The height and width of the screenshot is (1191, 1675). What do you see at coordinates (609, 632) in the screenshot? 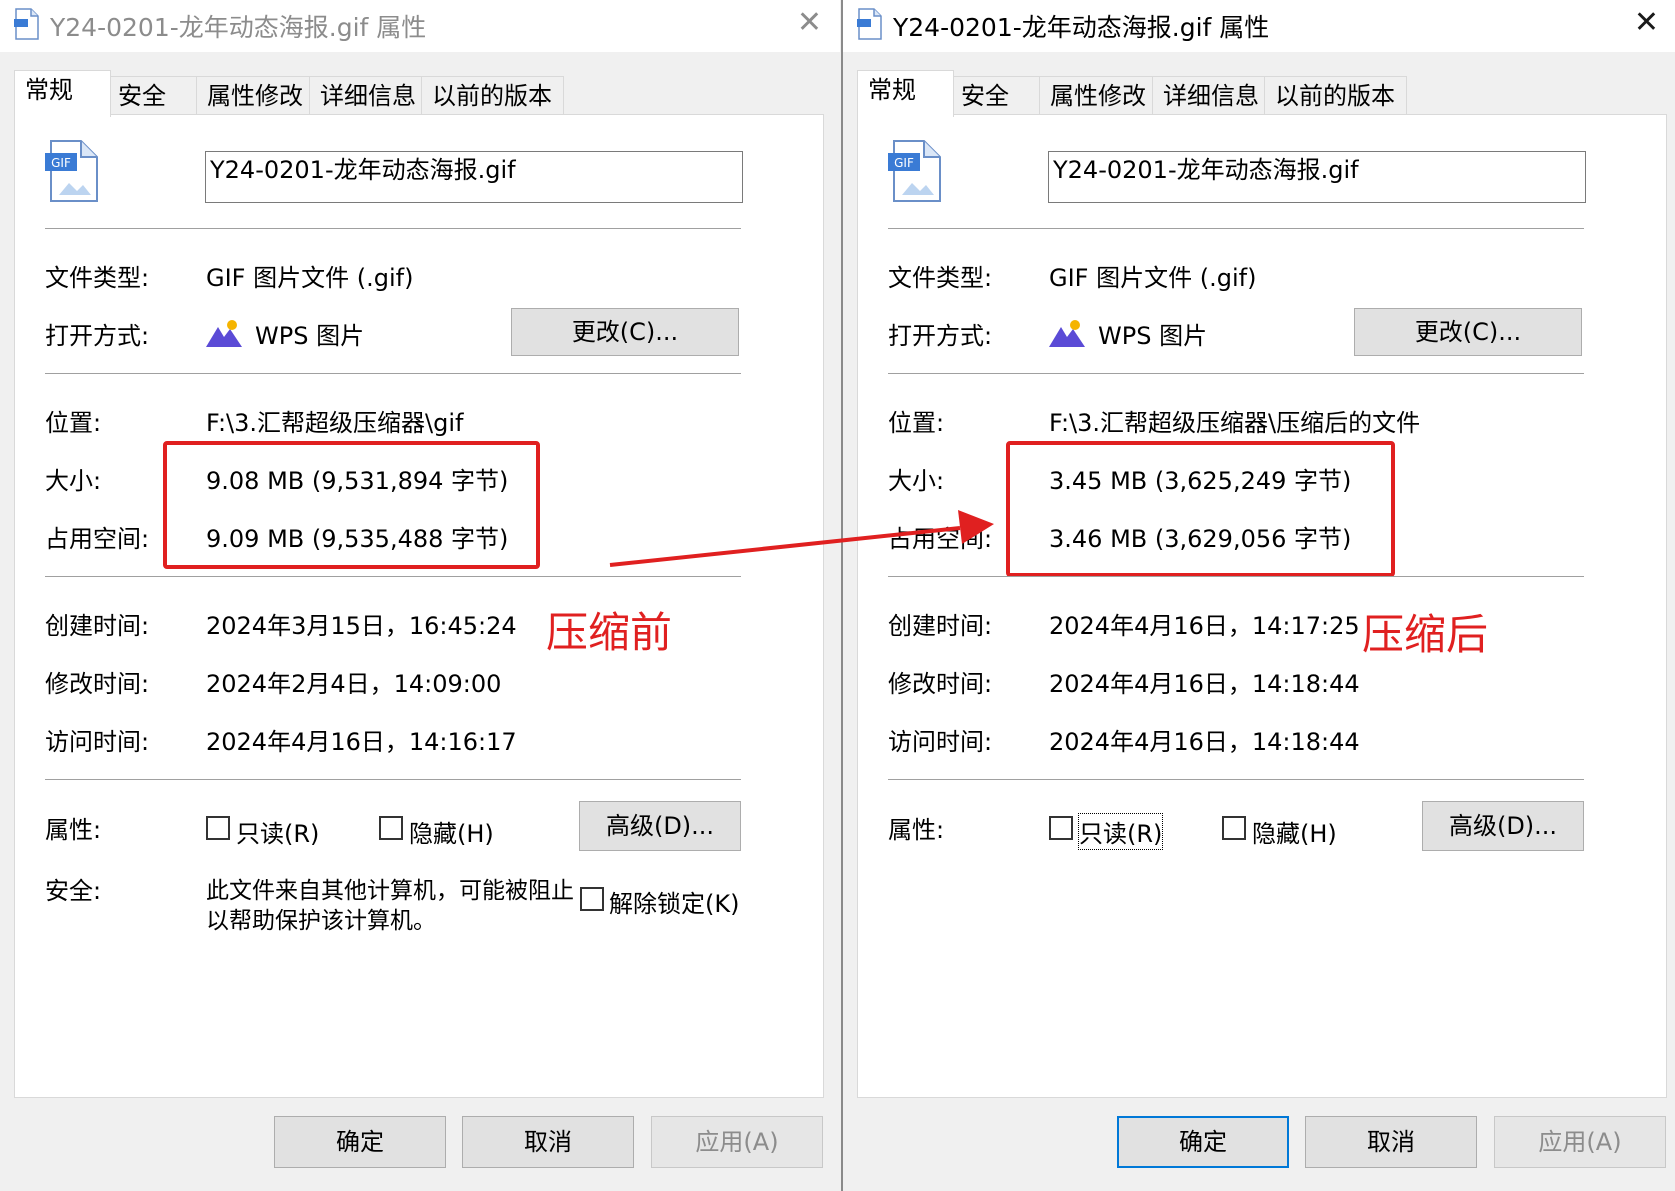
I see `annotation-before: 压缩前` at bounding box center [609, 632].